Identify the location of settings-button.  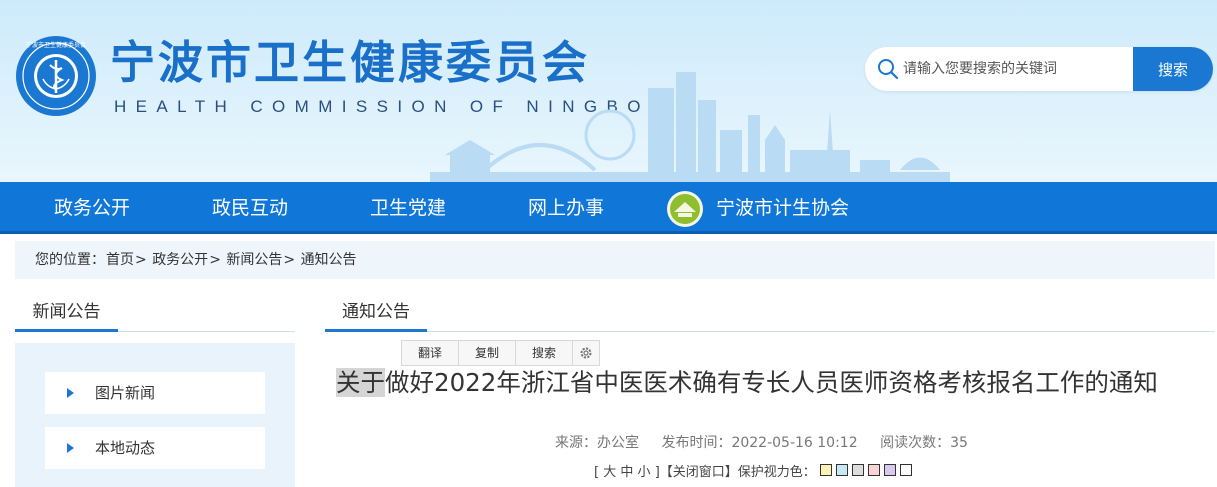
(586, 353).